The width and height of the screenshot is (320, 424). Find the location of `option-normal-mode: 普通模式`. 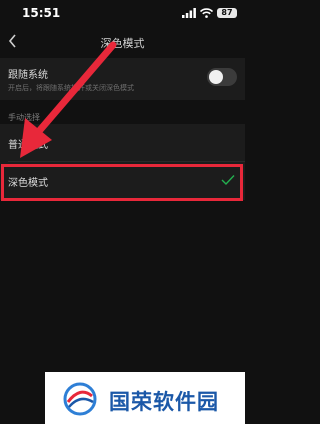

option-normal-mode: 普通模式 is located at coordinates (122, 143).